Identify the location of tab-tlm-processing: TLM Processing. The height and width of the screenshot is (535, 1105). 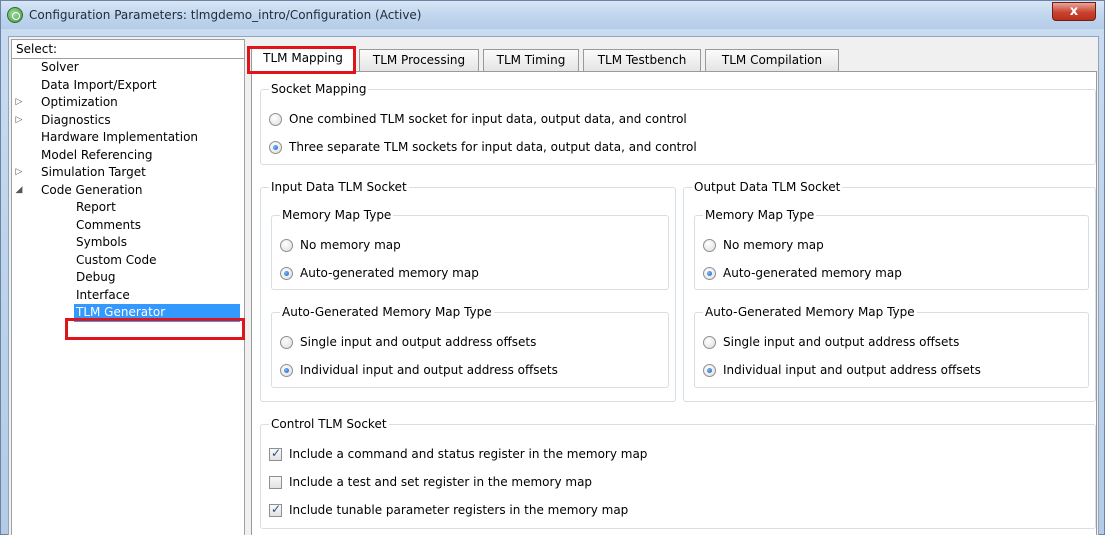
(419, 60).